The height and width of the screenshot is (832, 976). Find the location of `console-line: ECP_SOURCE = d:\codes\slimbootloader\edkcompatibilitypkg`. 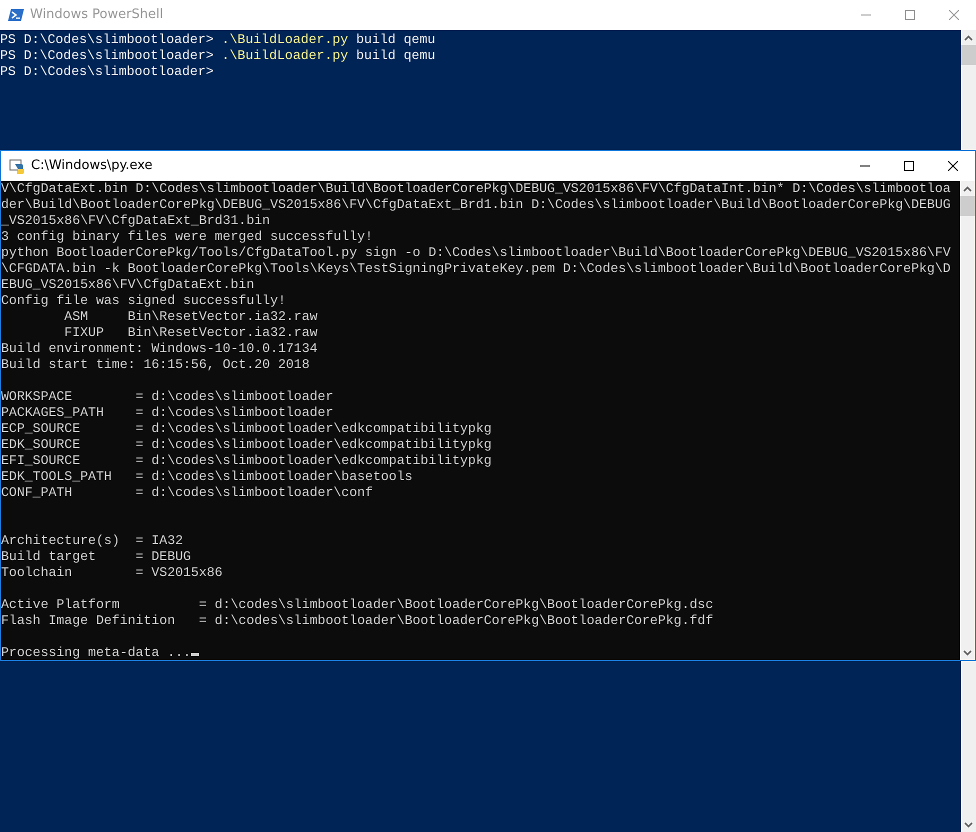

console-line: ECP_SOURCE = d:\codes\slimbootloader\edkcompatibilitypkg is located at coordinates (246, 428).